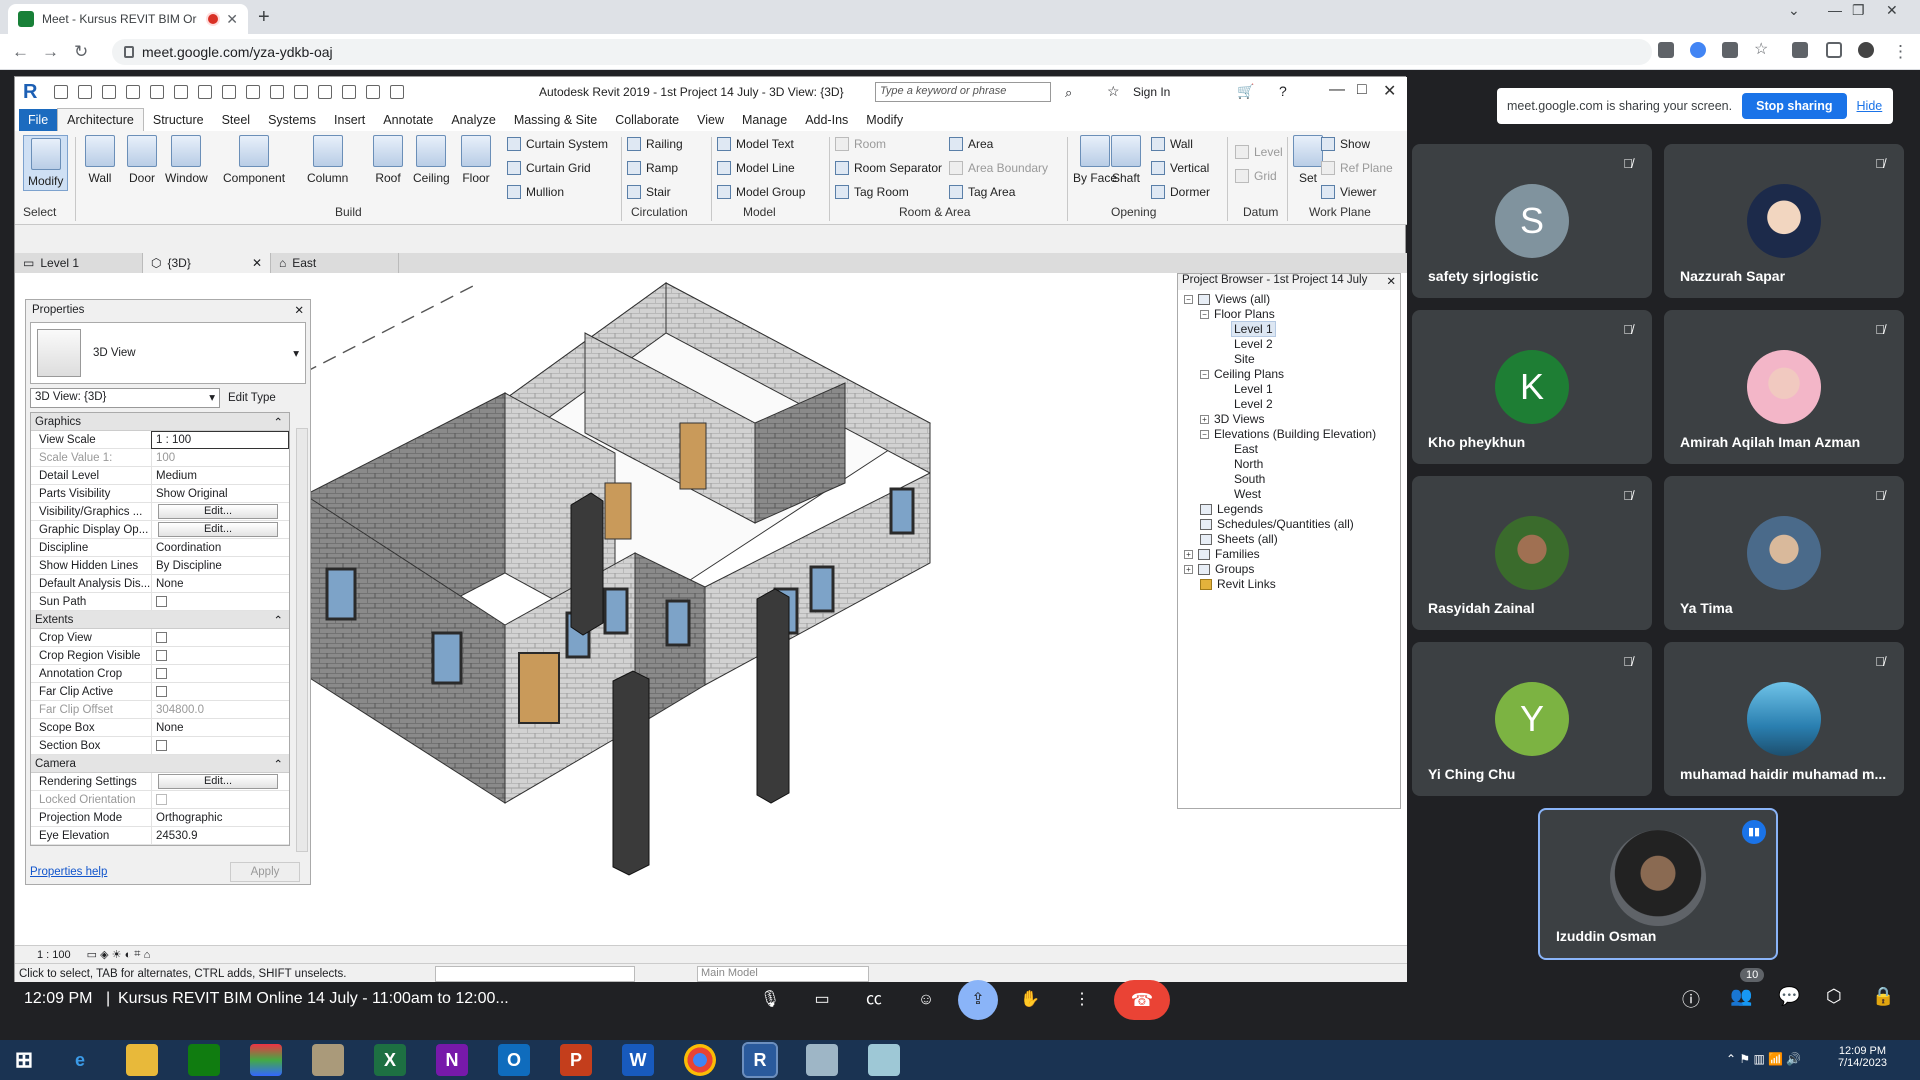  What do you see at coordinates (128, 955) in the screenshot?
I see `shadows-icon: ◐` at bounding box center [128, 955].